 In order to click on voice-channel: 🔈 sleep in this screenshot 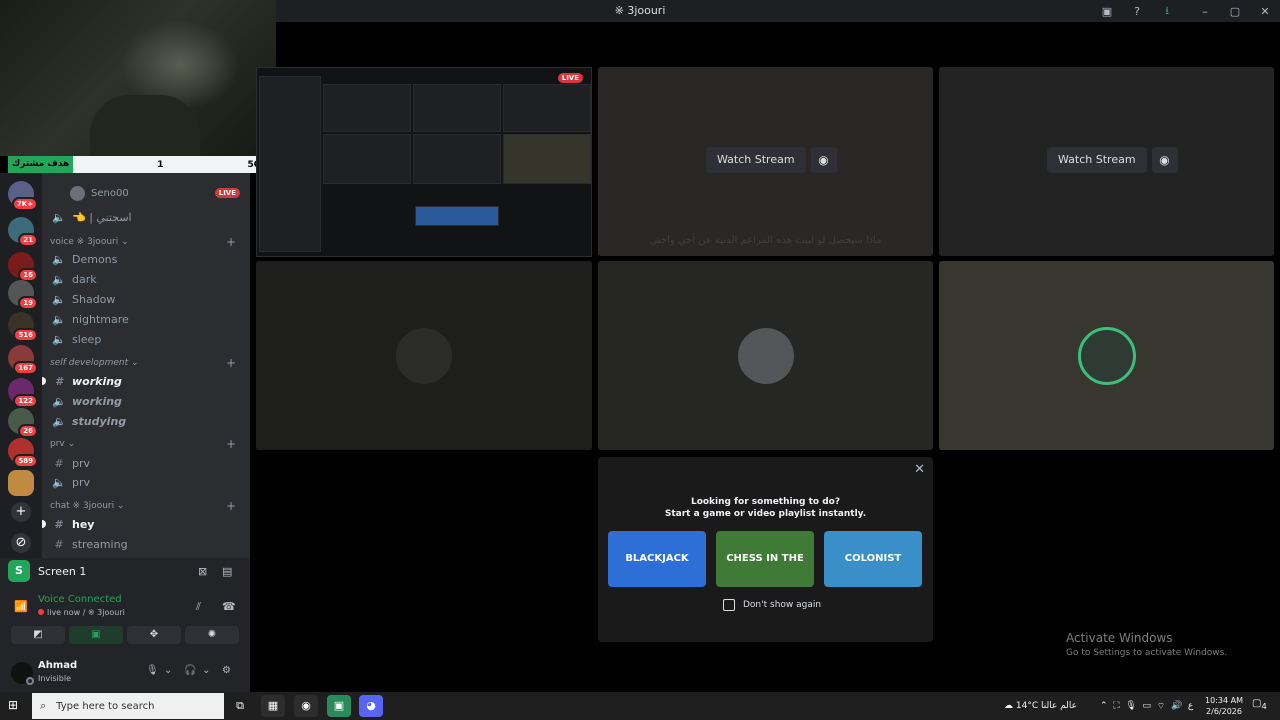, I will do `click(146, 339)`.